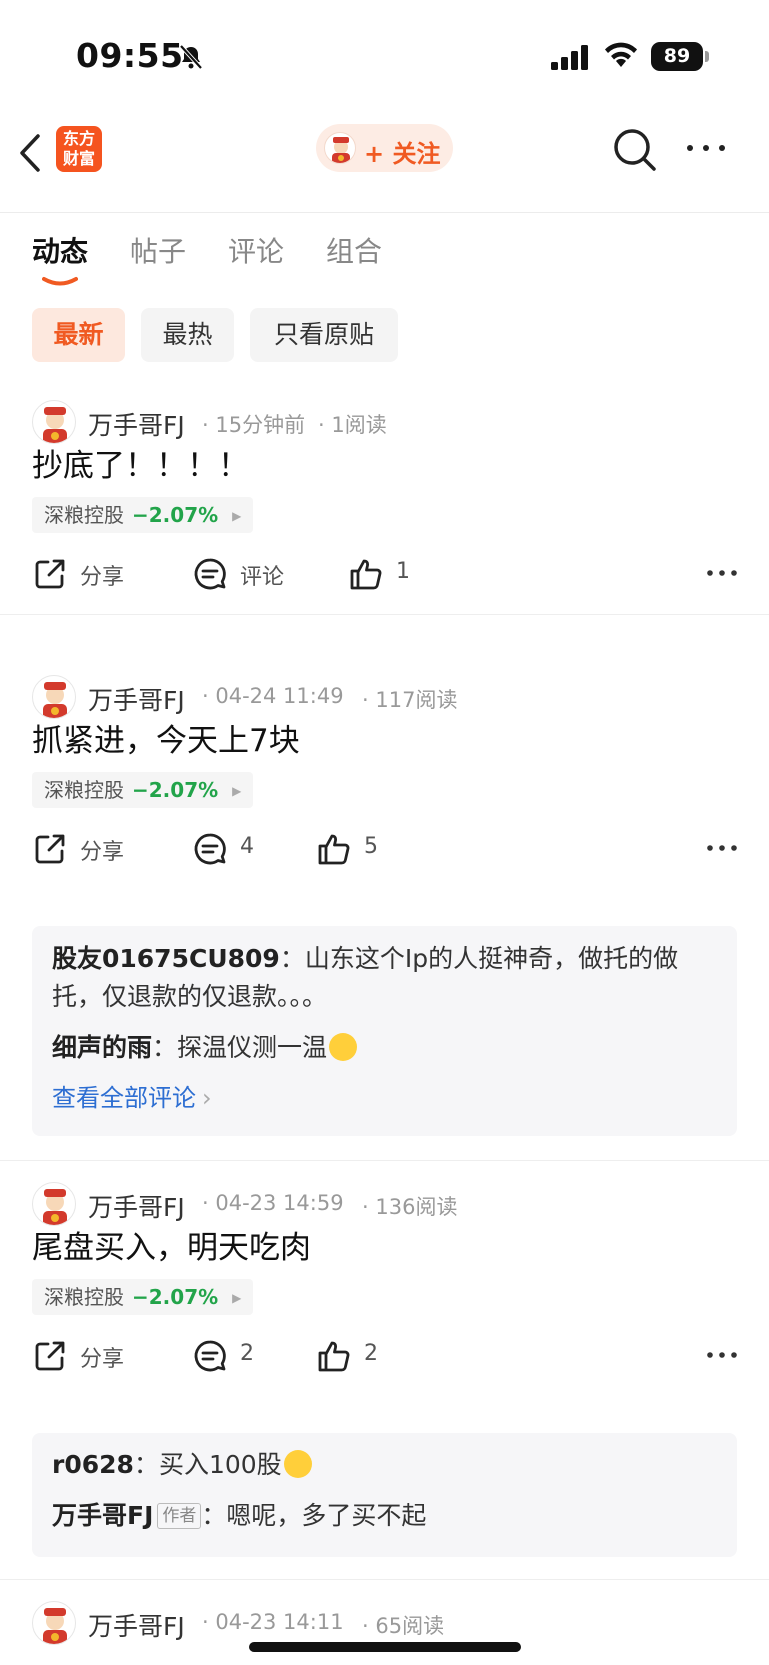 The width and height of the screenshot is (769, 1665). I want to click on comment-text: 嗯呢，多了买不起, so click(326, 1515).